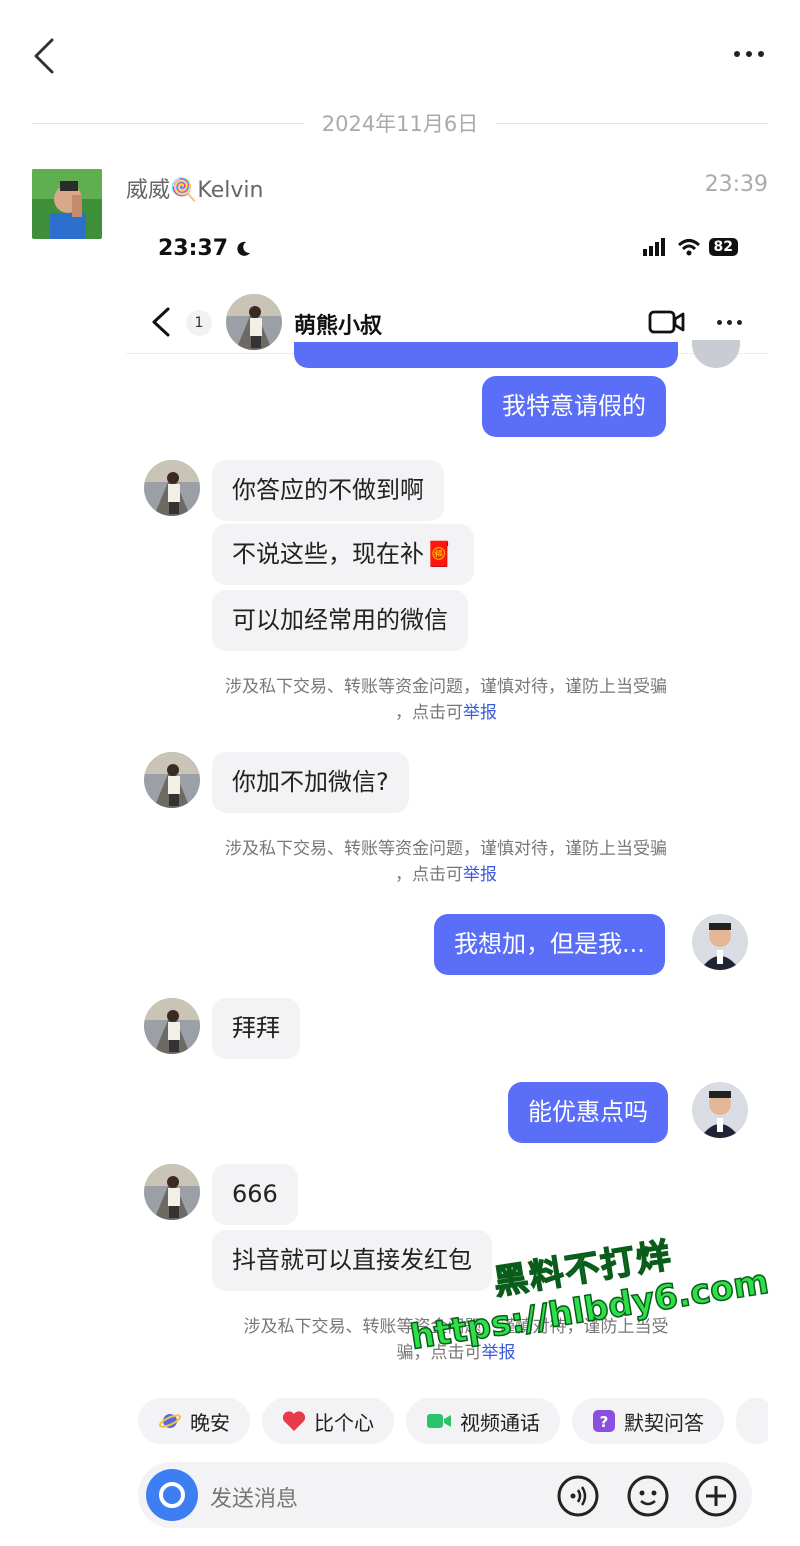  Describe the element at coordinates (486, 355) in the screenshot. I see `clipped-outgoing-bubble` at that location.